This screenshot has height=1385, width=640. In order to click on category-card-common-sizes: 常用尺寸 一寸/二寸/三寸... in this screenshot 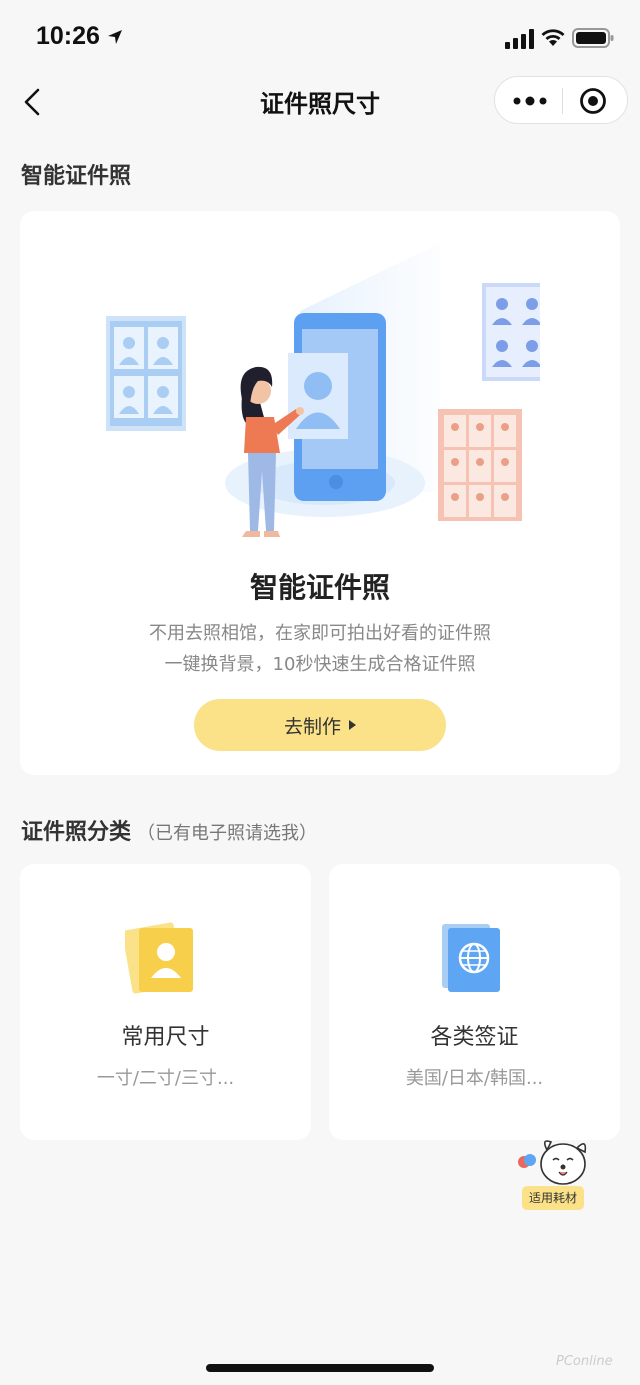, I will do `click(165, 1002)`.